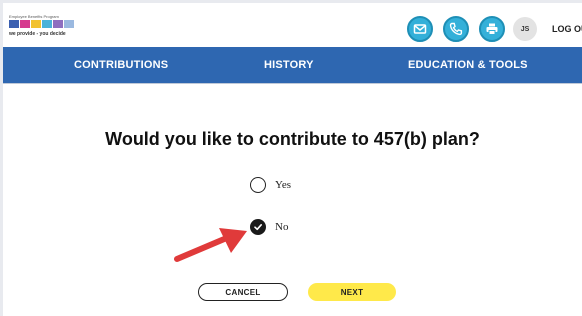 This screenshot has width=582, height=316. Describe the element at coordinates (352, 292) in the screenshot. I see `next-button: NEXT` at that location.